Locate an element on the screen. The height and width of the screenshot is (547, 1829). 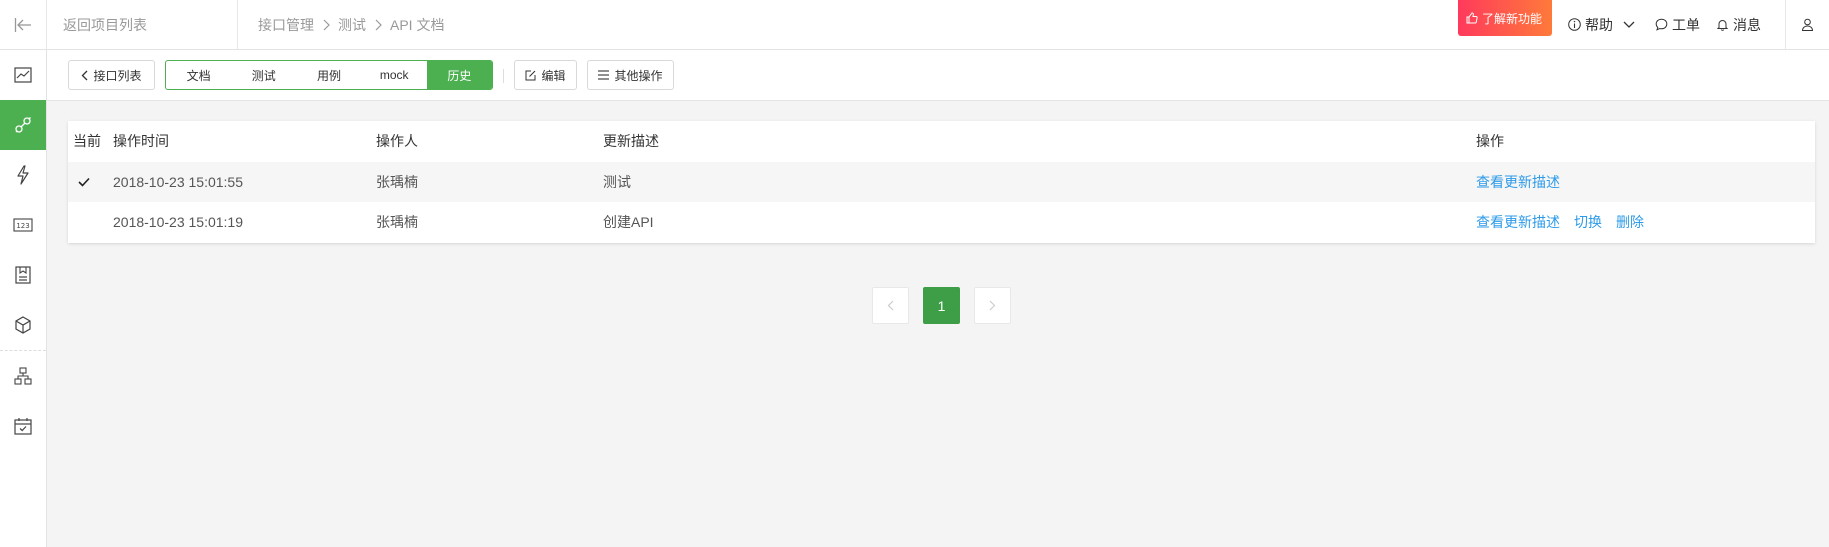
sidebar-item-api is located at coordinates (23, 125).